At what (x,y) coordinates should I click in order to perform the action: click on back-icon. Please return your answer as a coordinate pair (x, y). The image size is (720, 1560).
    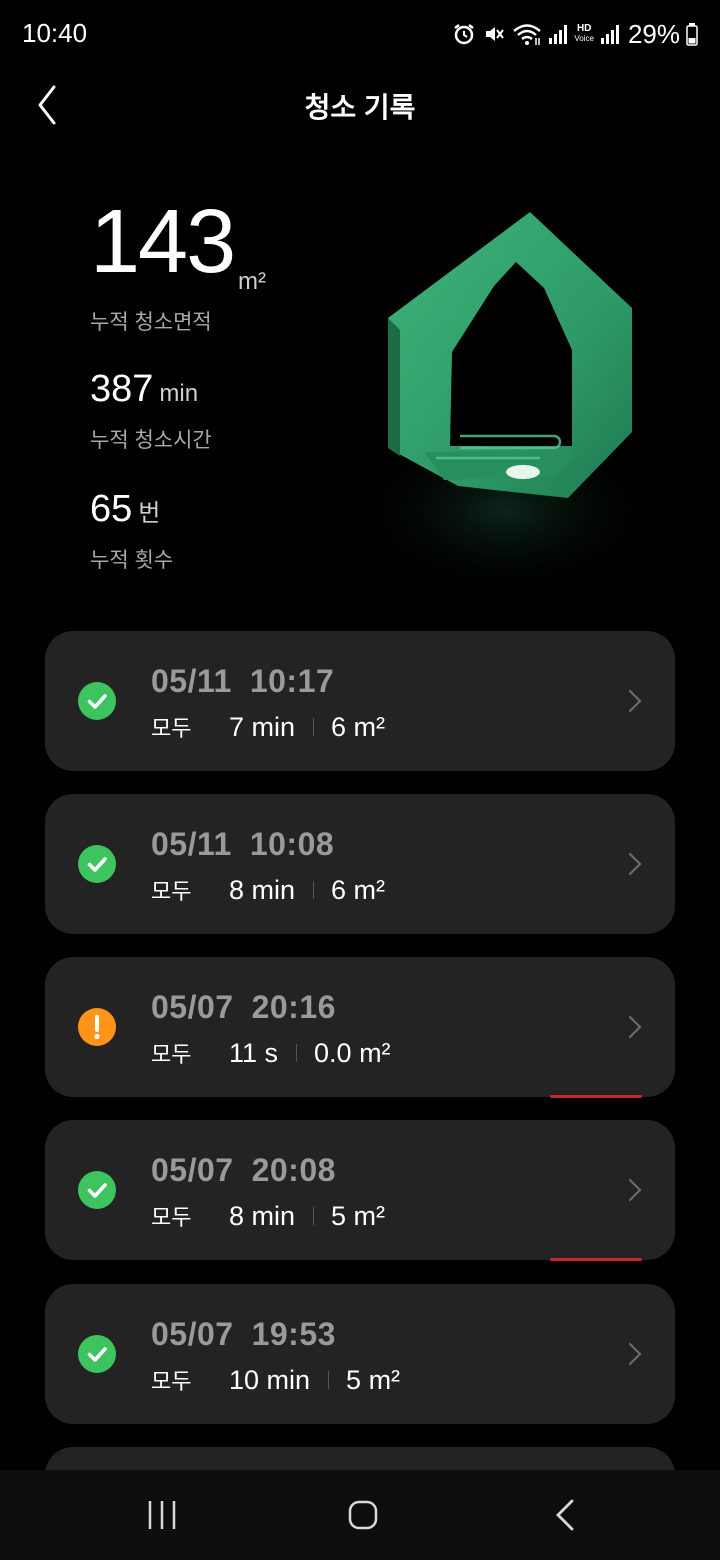
    Looking at the image, I should click on (565, 1515).